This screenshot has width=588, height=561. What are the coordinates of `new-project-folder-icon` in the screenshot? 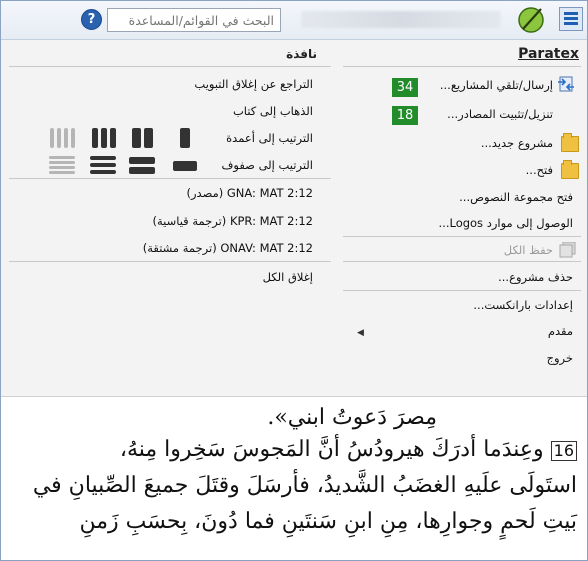 It's located at (570, 142).